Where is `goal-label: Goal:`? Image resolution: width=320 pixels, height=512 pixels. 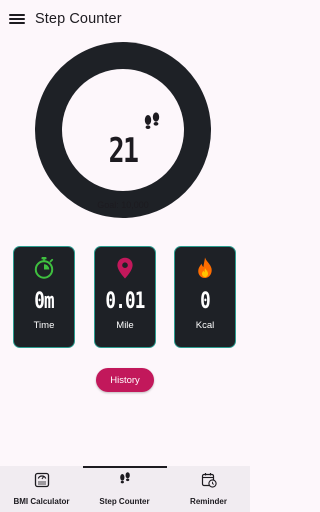 goal-label: Goal: is located at coordinates (108, 205).